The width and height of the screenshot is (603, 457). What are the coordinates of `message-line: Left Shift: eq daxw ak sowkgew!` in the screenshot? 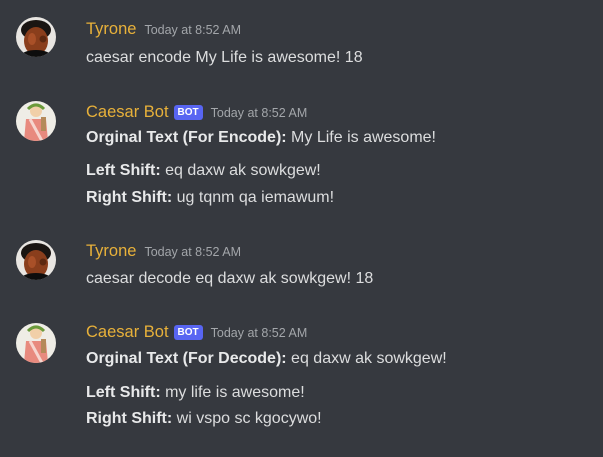 It's located at (203, 171).